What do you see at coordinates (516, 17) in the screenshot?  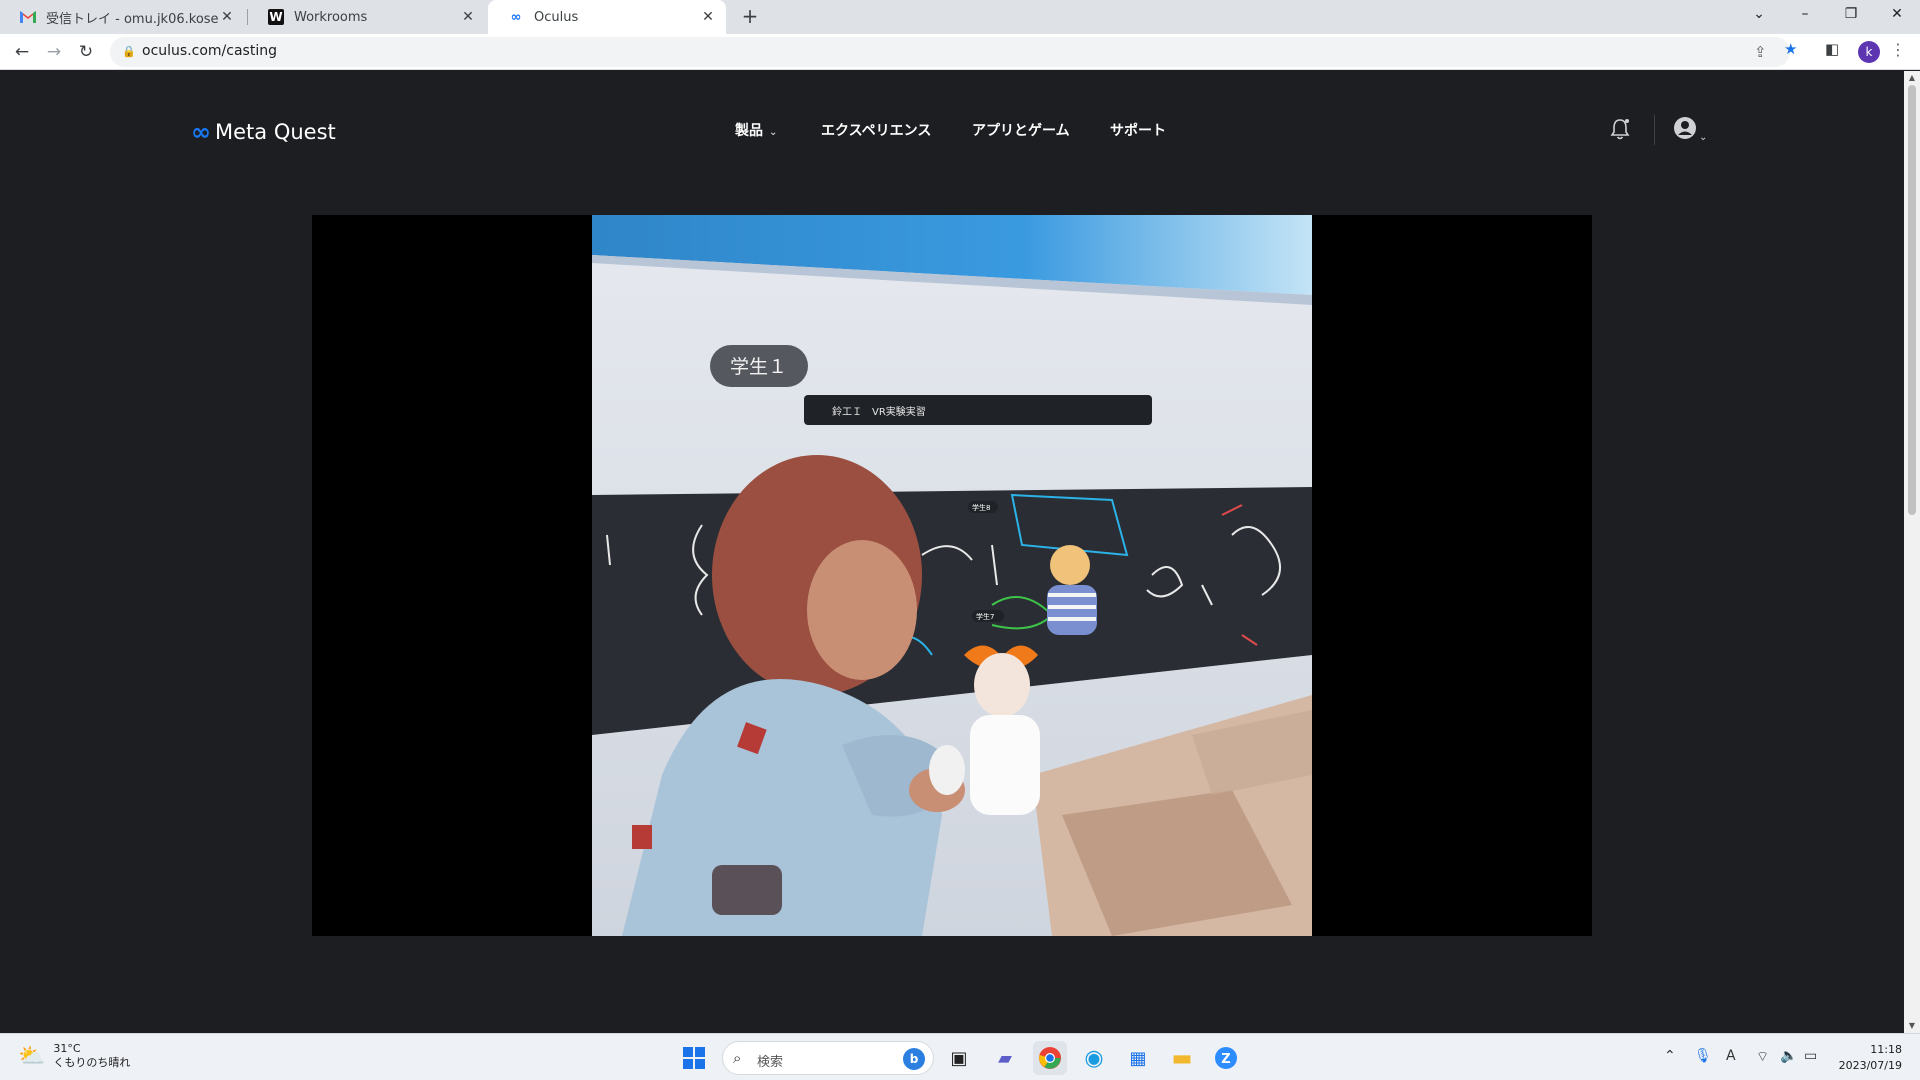 I see `meta-icon: ∞` at bounding box center [516, 17].